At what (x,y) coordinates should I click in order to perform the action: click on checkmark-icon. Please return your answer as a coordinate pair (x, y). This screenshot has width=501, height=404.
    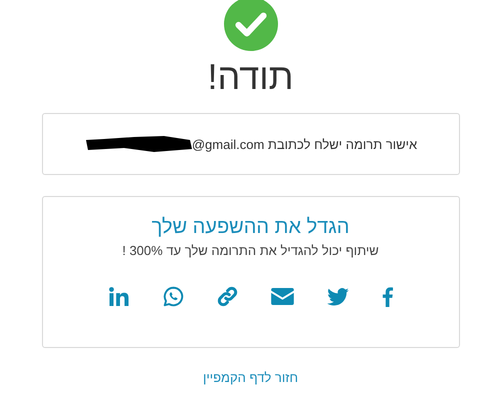
    Looking at the image, I should click on (251, 25).